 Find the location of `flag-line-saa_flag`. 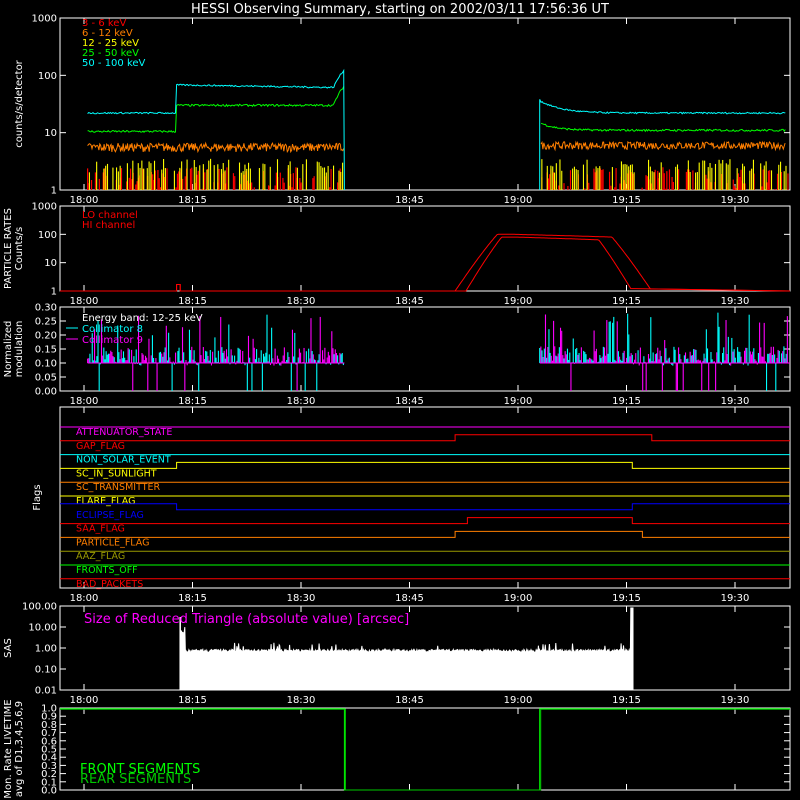

flag-line-saa_flag is located at coordinates (425, 521).